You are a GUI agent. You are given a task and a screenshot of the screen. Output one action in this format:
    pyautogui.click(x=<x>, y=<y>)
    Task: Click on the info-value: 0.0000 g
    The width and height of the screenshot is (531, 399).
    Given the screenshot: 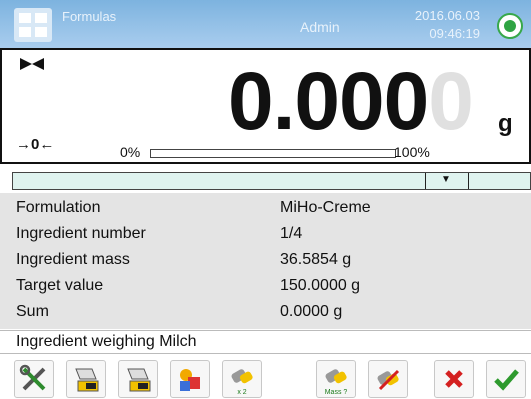 What is the action you would take?
    pyautogui.click(x=311, y=311)
    